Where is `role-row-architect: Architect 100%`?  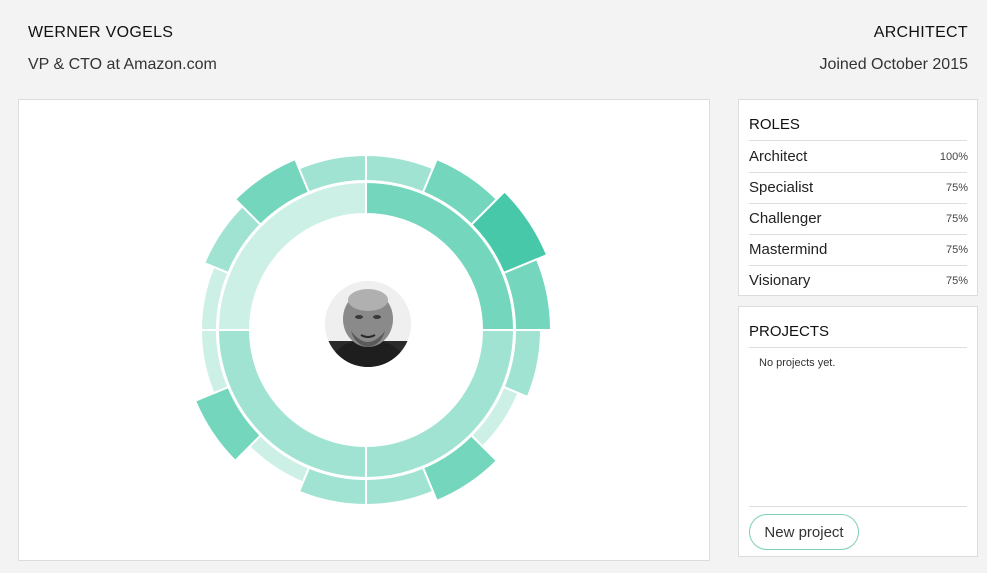
role-row-architect: Architect 100% is located at coordinates (858, 156).